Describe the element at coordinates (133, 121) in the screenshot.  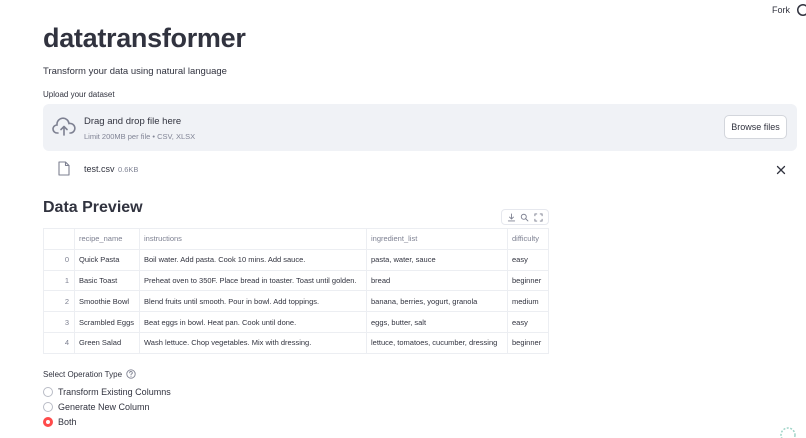
I see `dropzone-title: Drag and drop file here` at that location.